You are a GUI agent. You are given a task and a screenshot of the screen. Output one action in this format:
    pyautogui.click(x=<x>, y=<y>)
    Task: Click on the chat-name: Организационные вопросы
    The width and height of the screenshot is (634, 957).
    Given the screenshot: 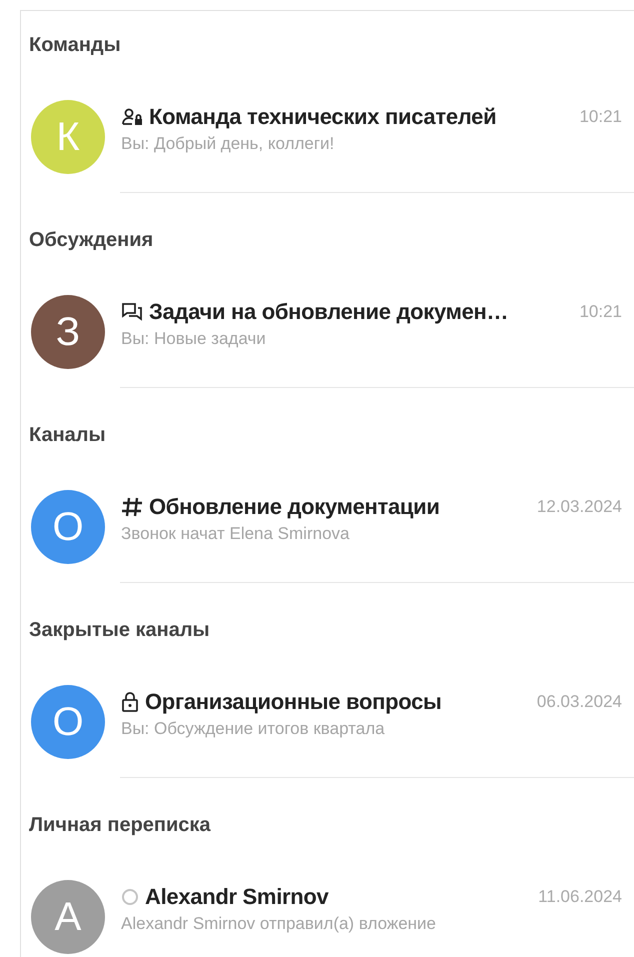 What is the action you would take?
    pyautogui.click(x=293, y=702)
    